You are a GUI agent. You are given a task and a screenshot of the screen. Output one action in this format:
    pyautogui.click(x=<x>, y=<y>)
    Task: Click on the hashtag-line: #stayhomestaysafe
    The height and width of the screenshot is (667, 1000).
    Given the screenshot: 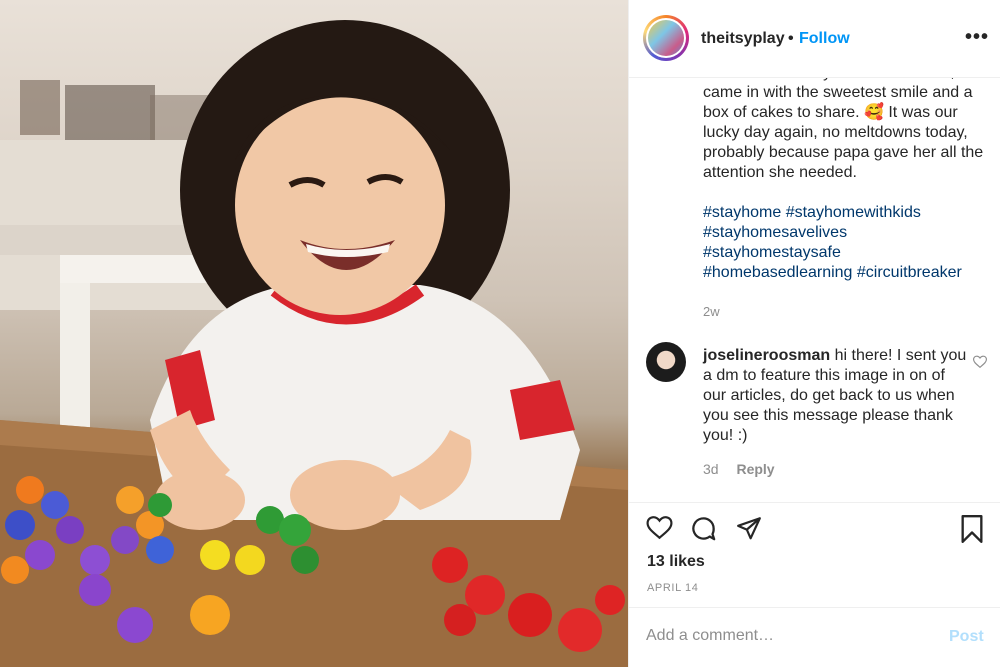 What is the action you would take?
    pyautogui.click(x=772, y=252)
    